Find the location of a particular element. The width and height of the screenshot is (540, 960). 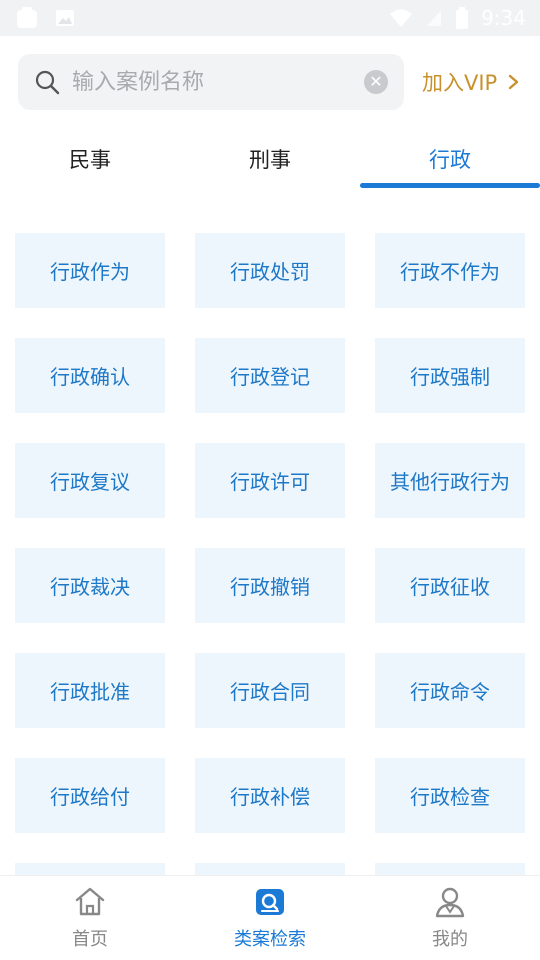

category-item: 行政作为 is located at coordinates (90, 270).